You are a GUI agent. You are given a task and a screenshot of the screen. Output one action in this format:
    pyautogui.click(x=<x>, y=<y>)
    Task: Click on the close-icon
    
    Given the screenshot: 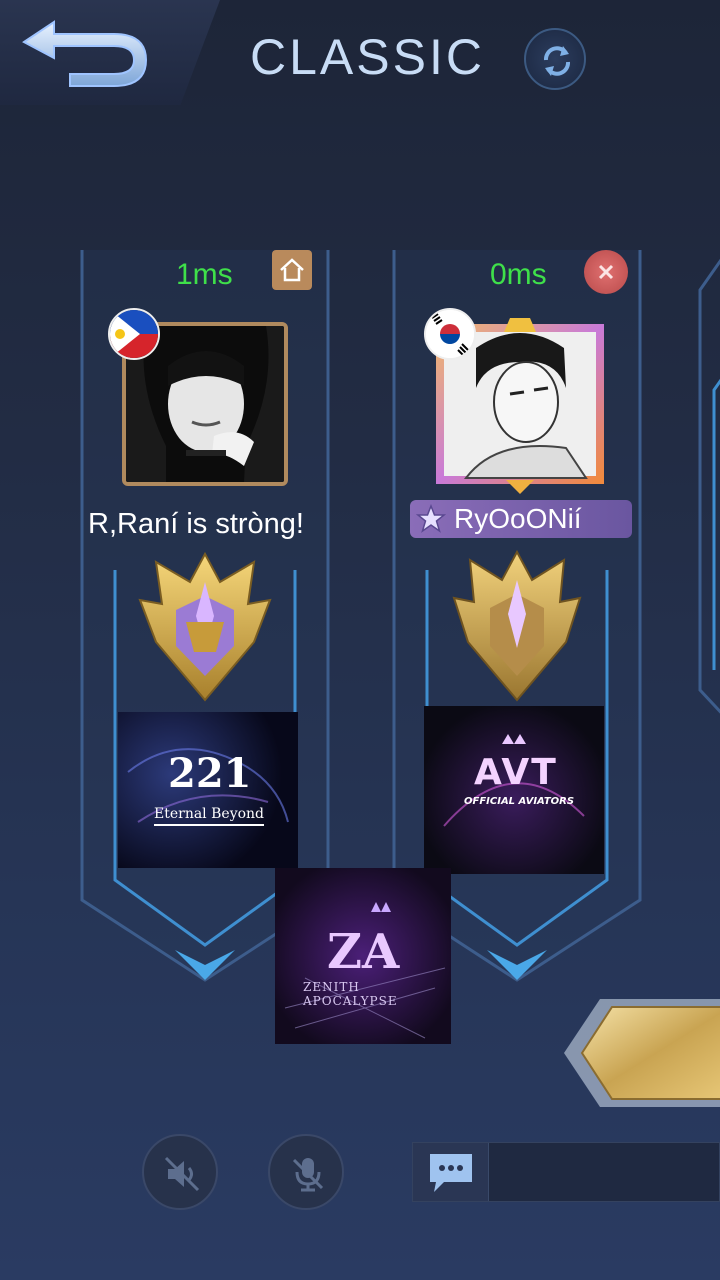 What is the action you would take?
    pyautogui.click(x=606, y=272)
    